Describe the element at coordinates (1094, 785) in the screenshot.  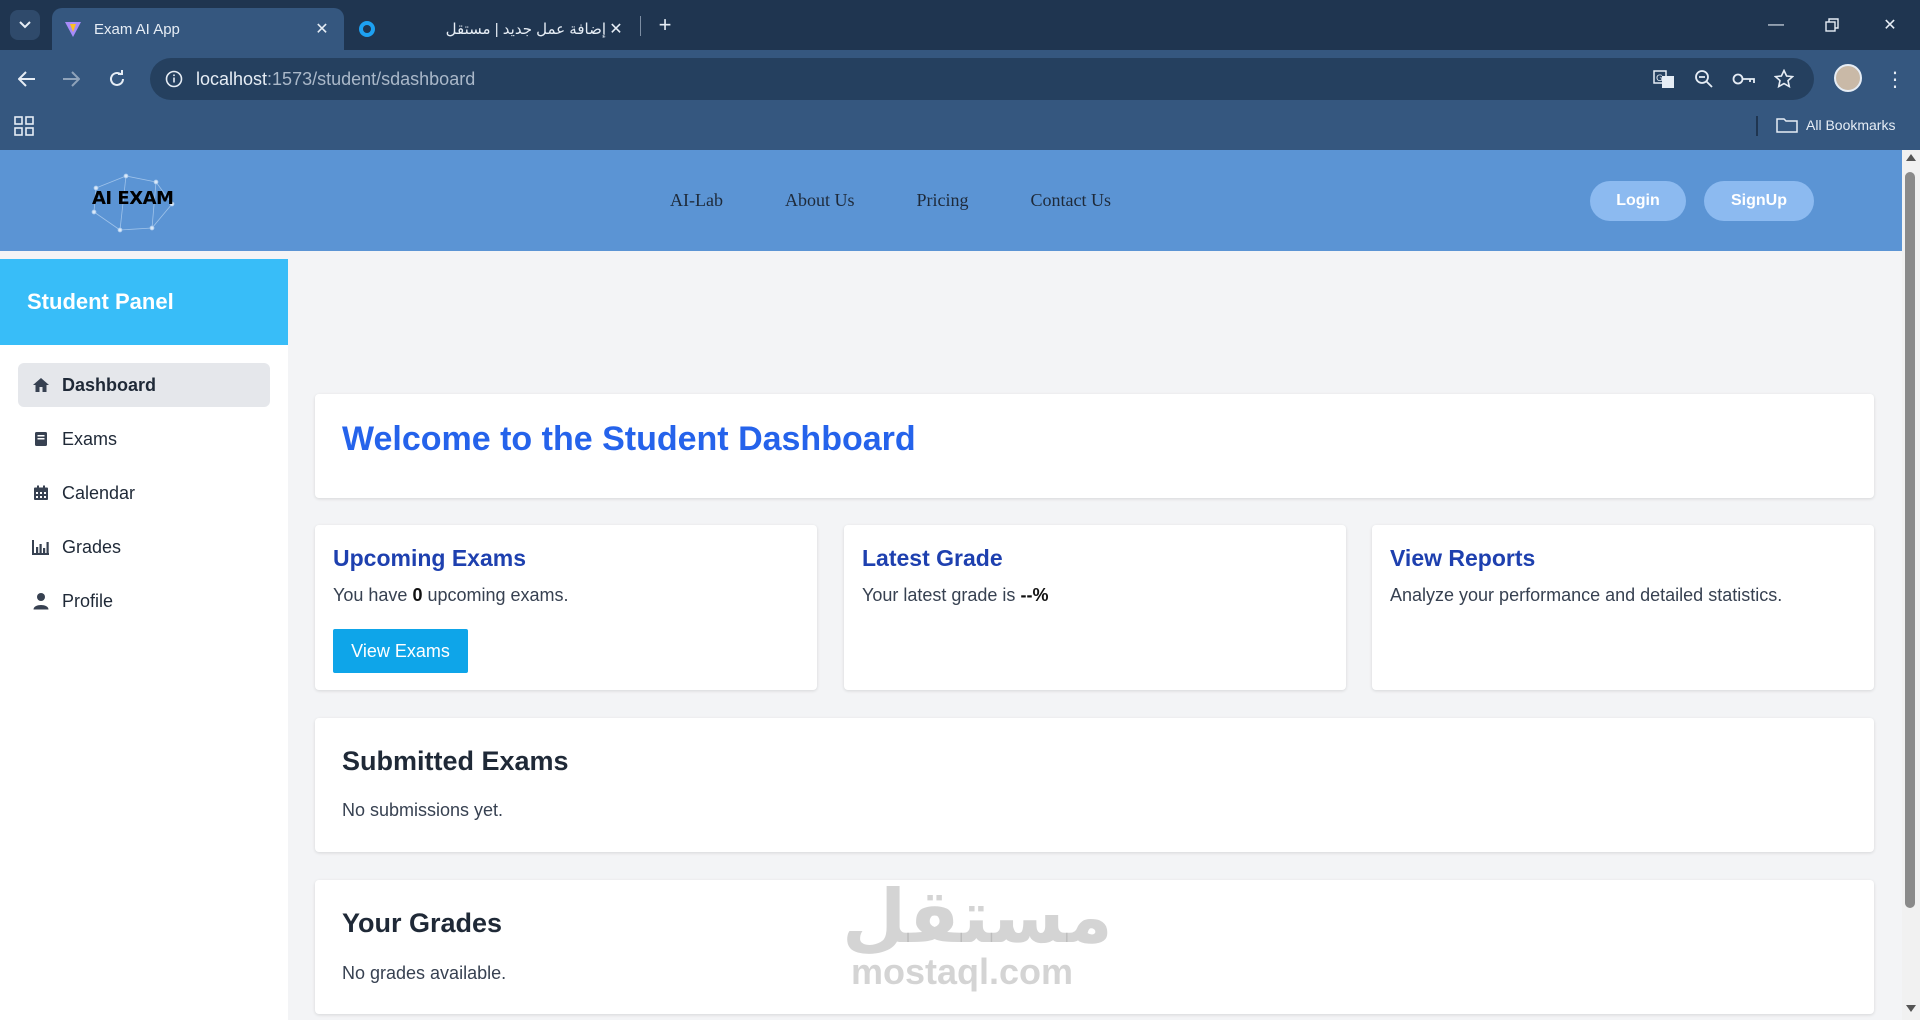
I see `submitted-exams-card: Submitted Exams No submissions yet.` at that location.